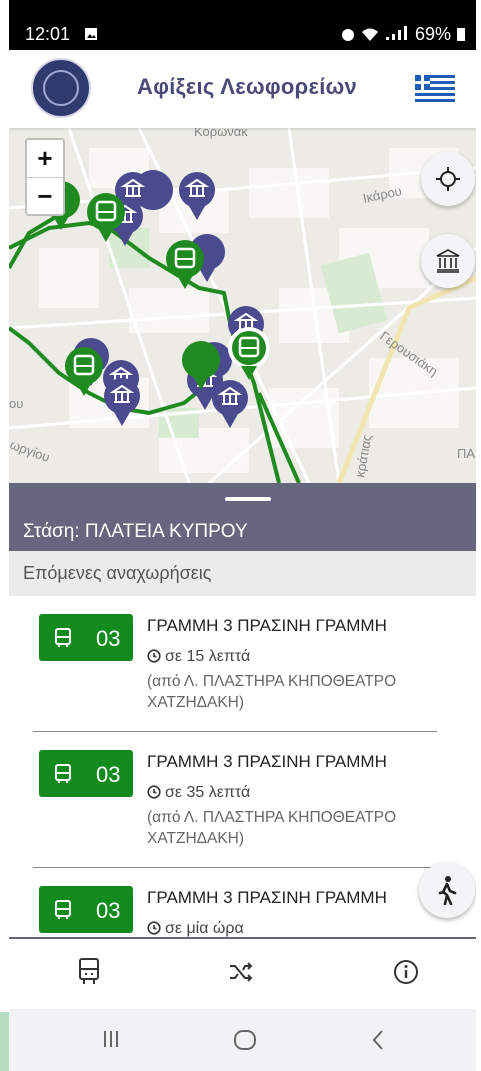 The image size is (481, 1071). Describe the element at coordinates (347, 35) in the screenshot. I see `alarm-icon` at that location.